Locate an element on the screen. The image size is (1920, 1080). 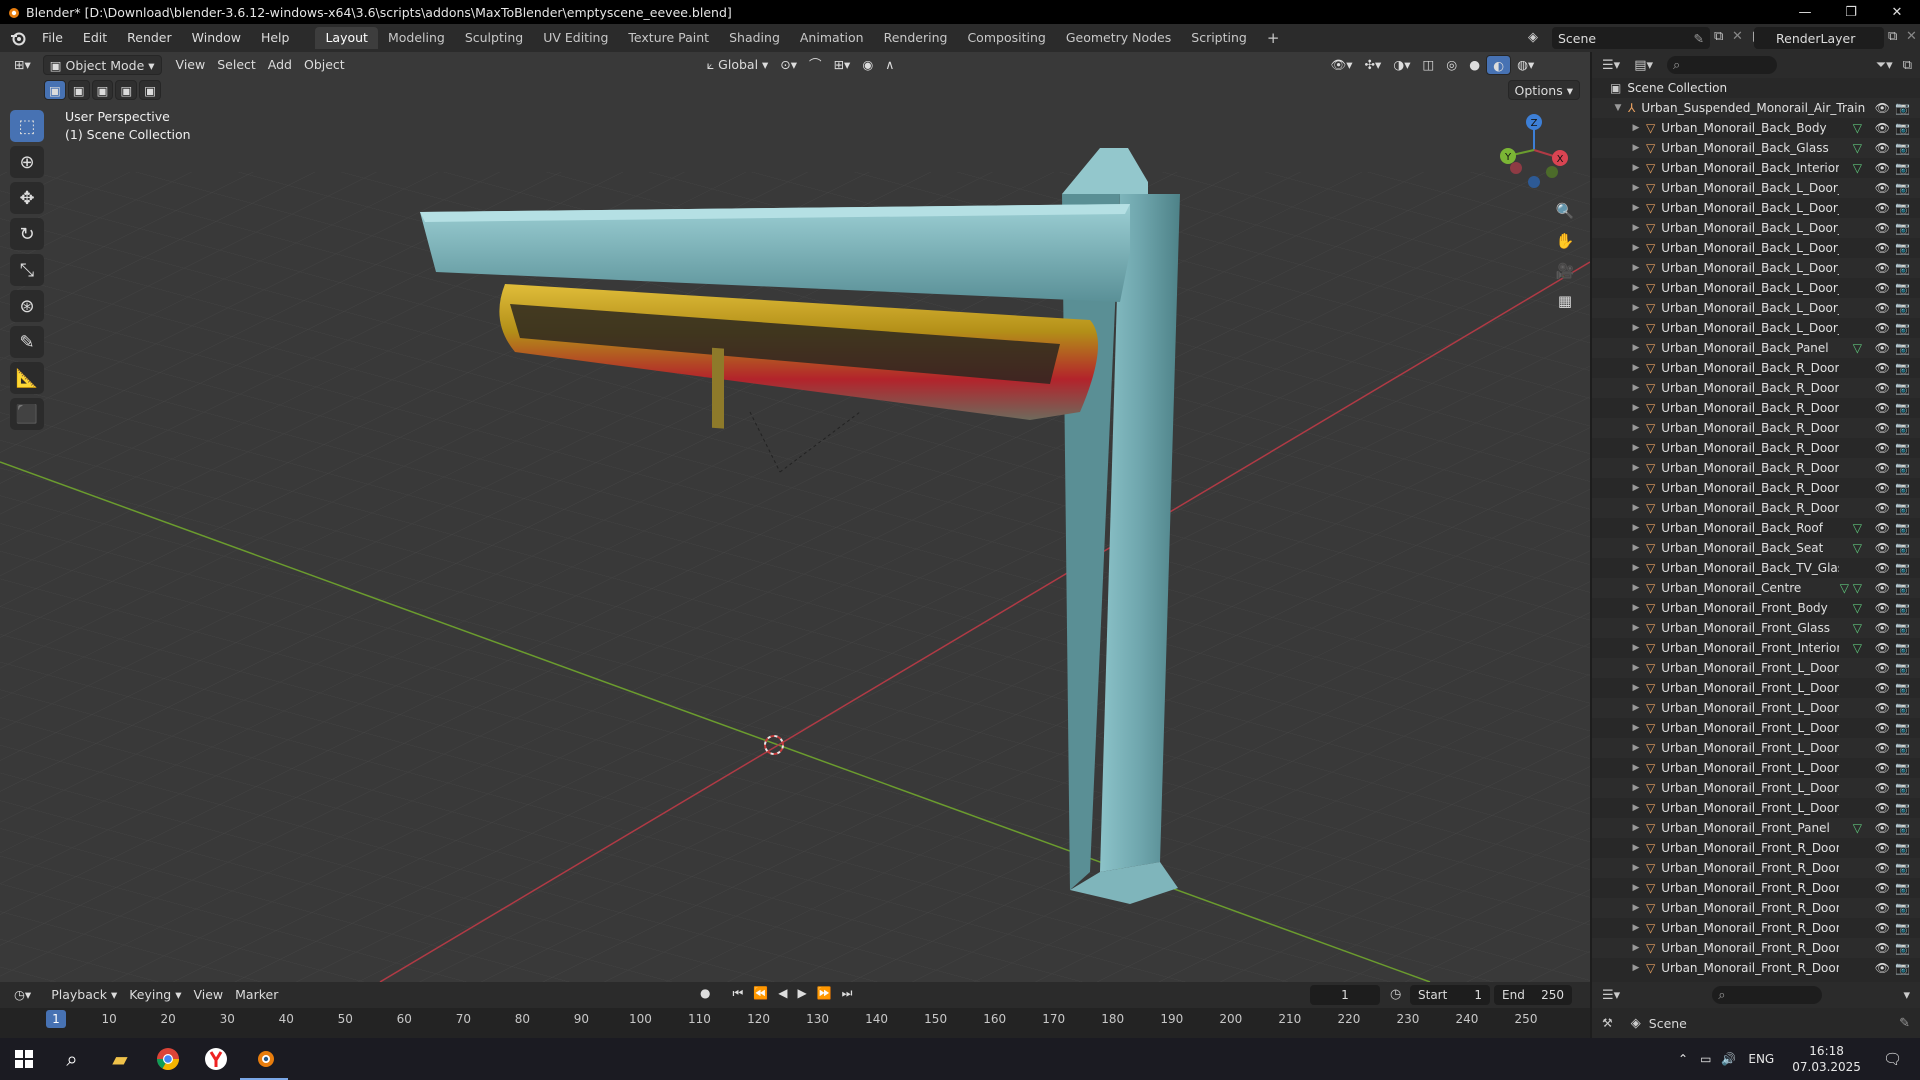
select-subtract-icon: ▣ is located at coordinates (102, 90).